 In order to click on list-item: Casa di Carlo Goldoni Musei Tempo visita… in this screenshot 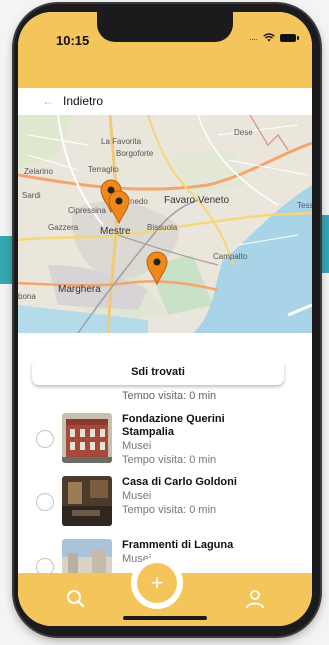, I will do `click(165, 501)`.